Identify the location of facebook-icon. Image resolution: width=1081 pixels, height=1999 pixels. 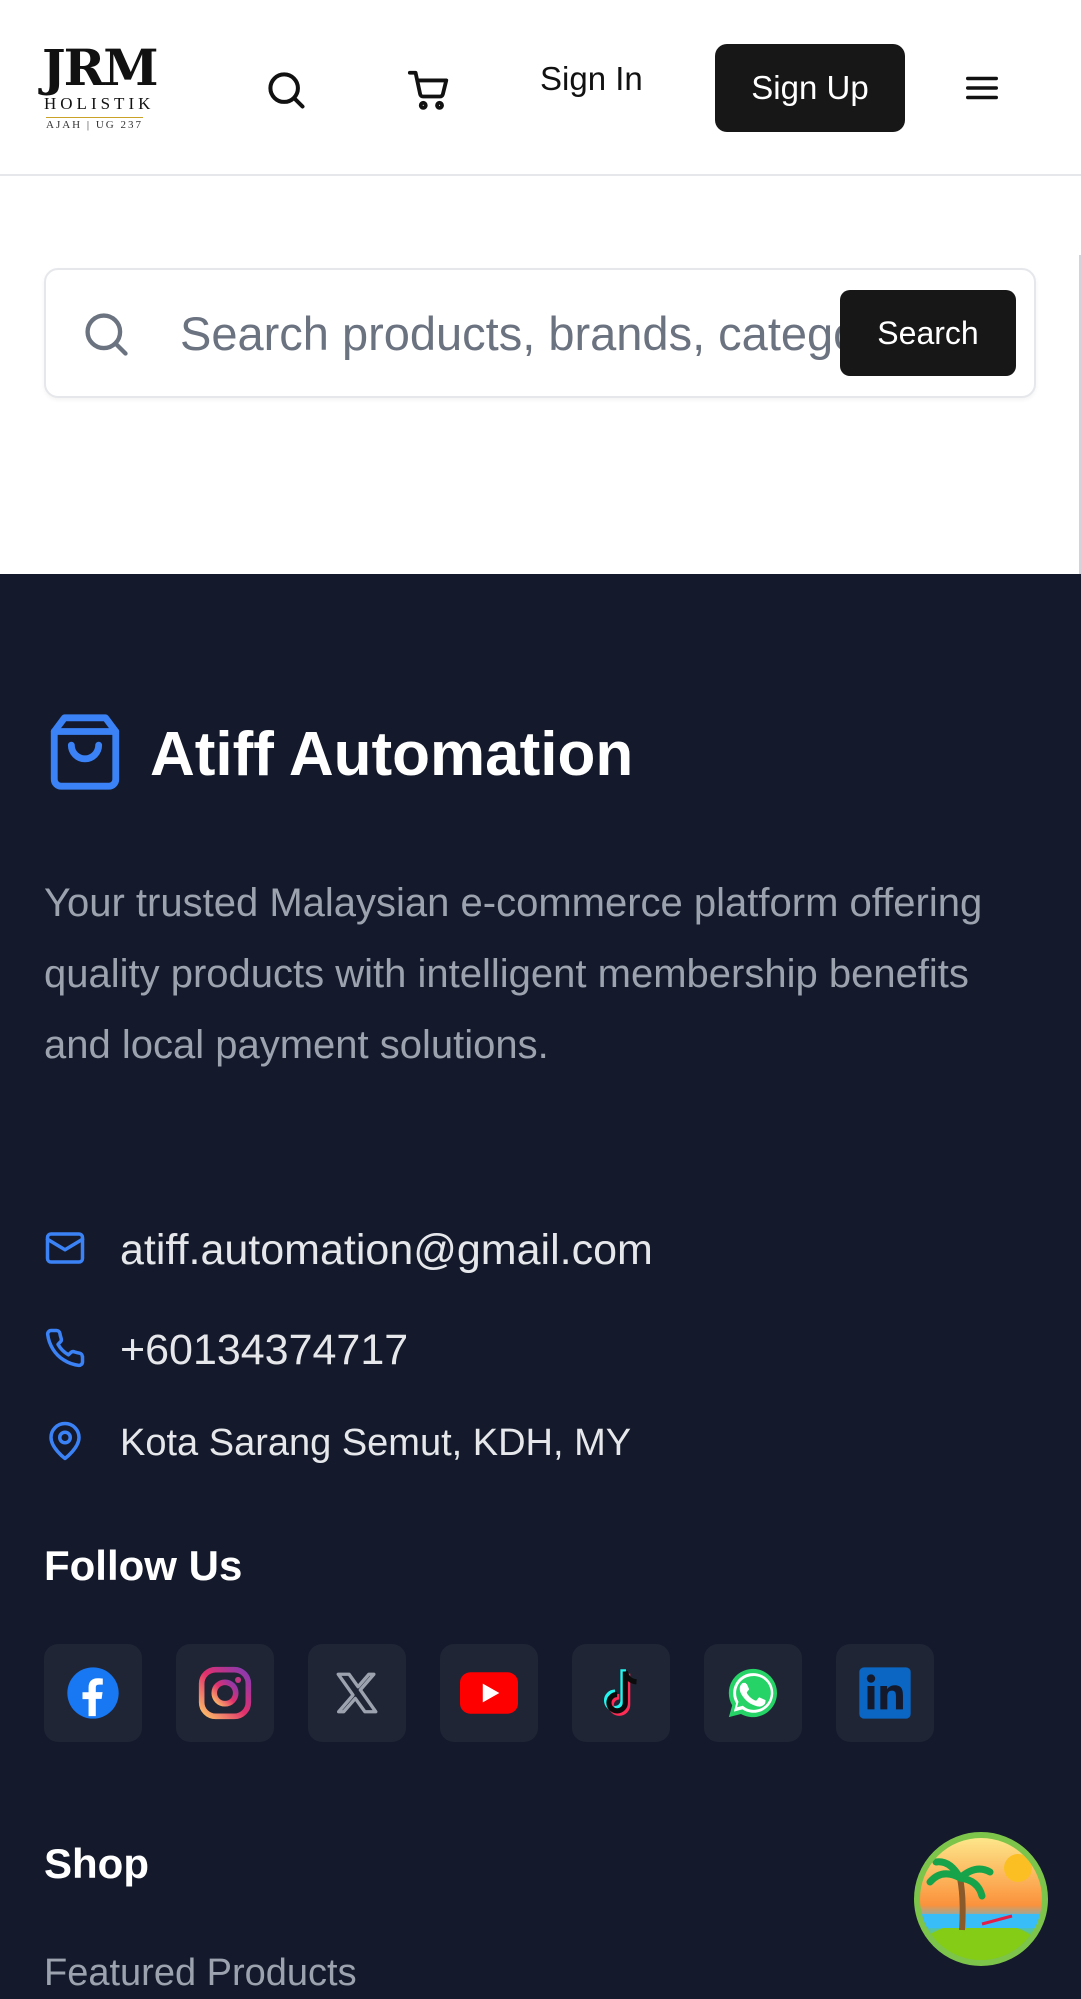
(93, 1693).